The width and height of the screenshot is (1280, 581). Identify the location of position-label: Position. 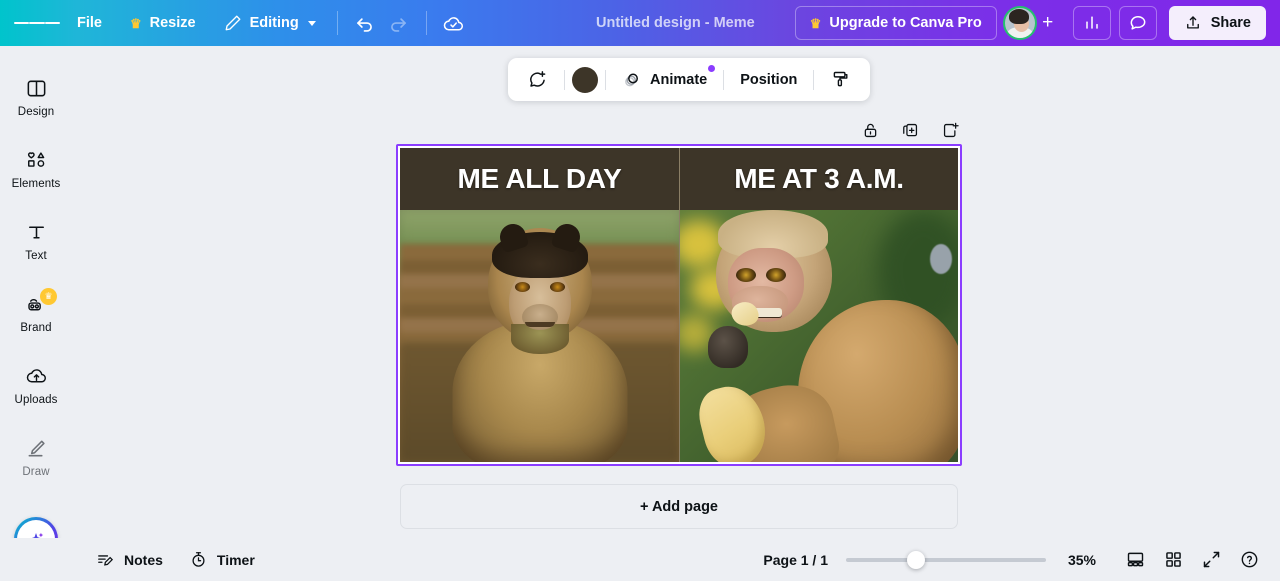
(769, 79).